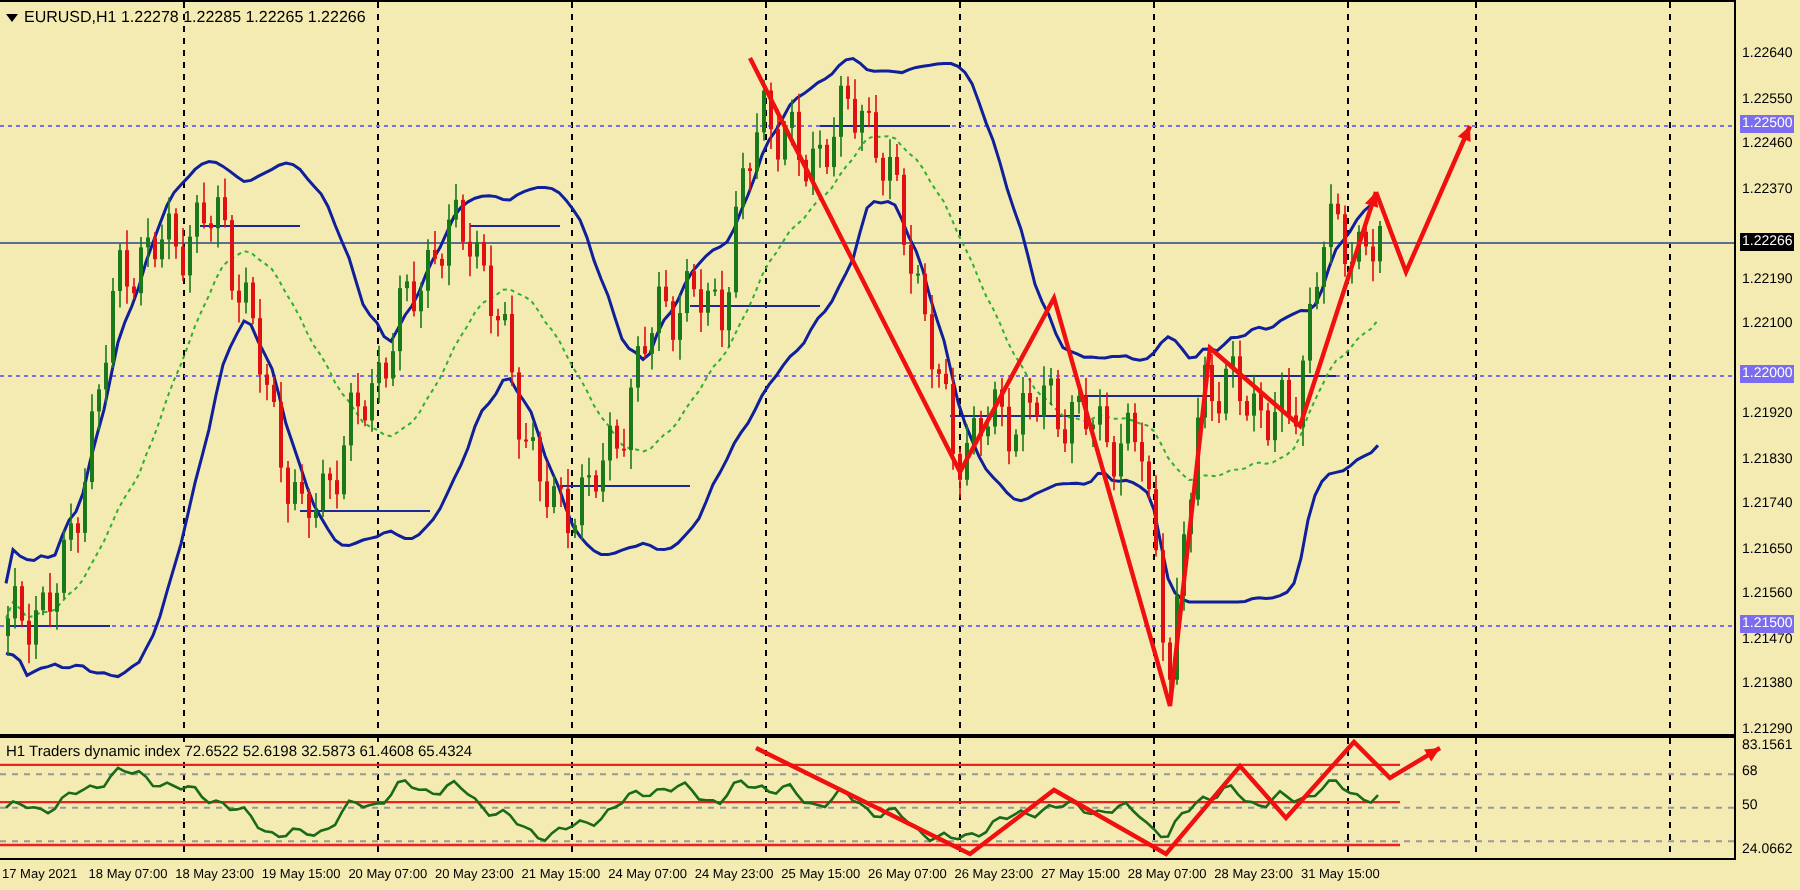 The width and height of the screenshot is (1800, 890). Describe the element at coordinates (12, 17) in the screenshot. I see `dropdown-triangle-icon` at that location.